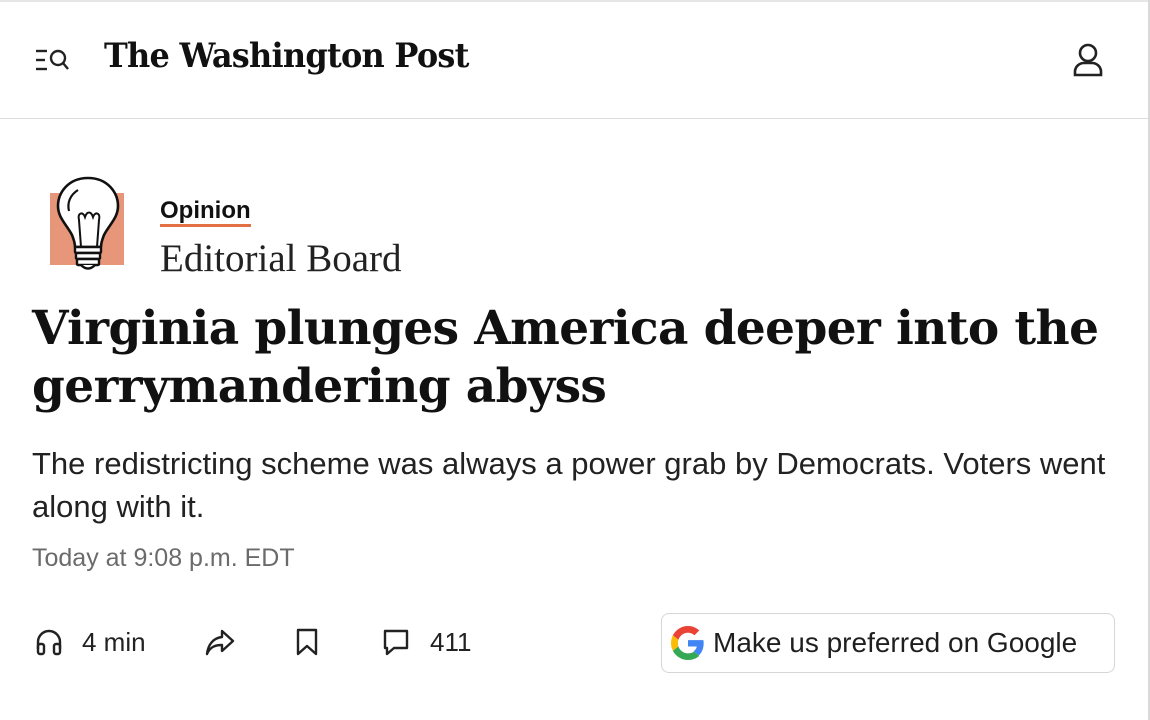  I want to click on comment-icon, so click(396, 642).